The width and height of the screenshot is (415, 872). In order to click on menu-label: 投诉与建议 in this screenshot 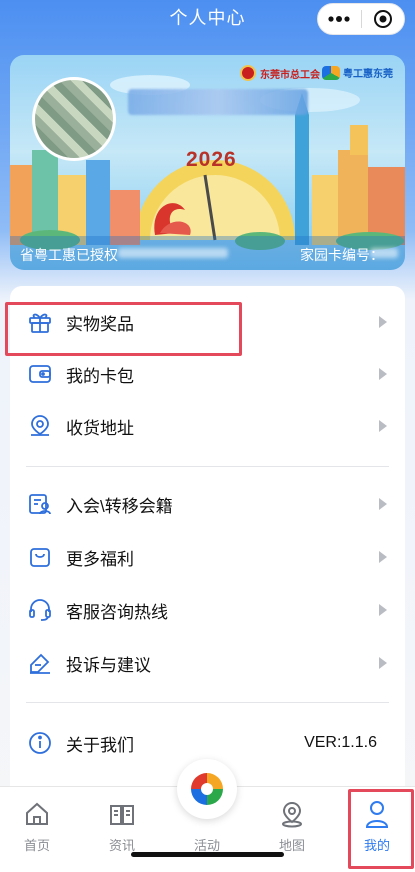, I will do `click(108, 665)`.